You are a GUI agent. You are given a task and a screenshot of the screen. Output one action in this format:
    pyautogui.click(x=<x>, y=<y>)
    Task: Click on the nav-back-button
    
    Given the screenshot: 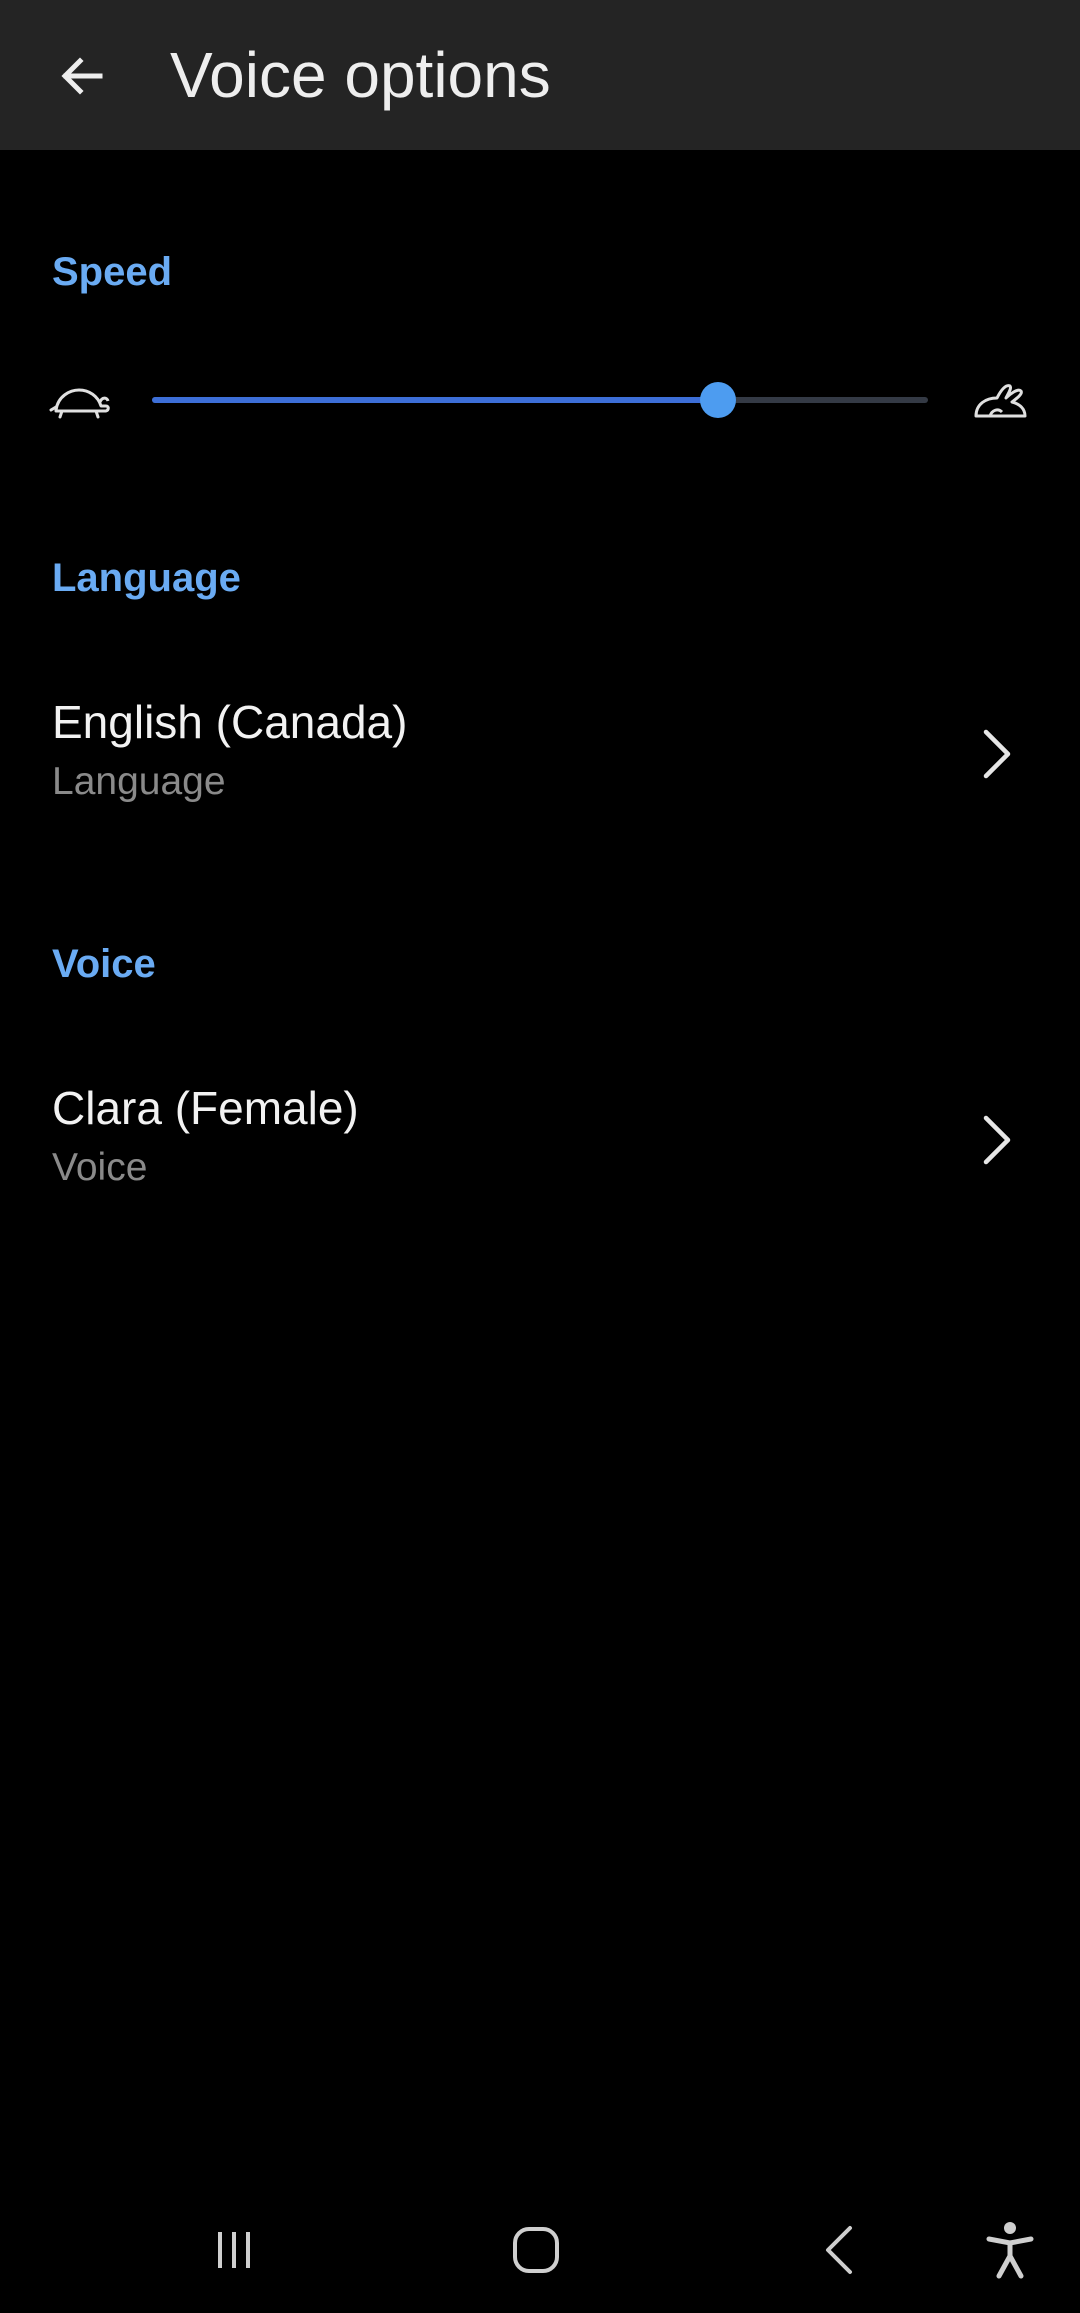 What is the action you would take?
    pyautogui.click(x=840, y=2250)
    